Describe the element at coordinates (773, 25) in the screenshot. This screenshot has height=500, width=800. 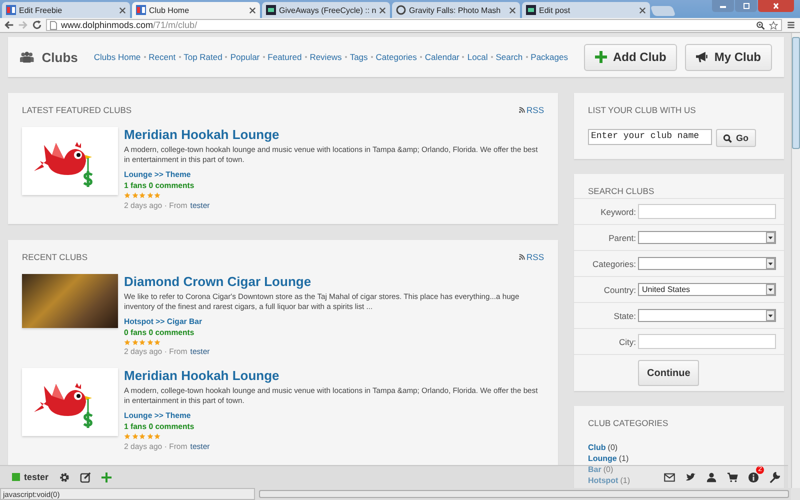
I see `star-icon` at that location.